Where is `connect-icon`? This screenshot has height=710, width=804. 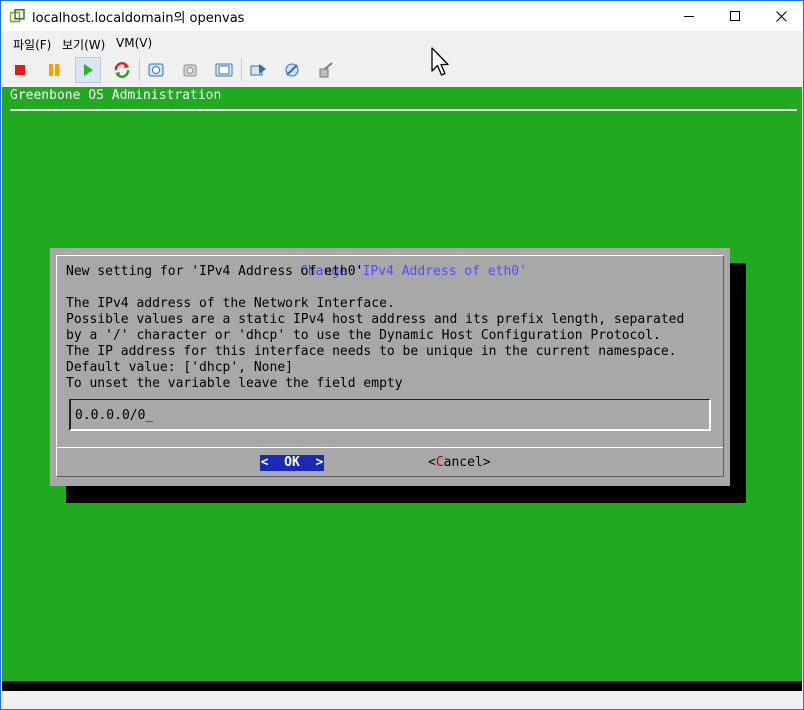 connect-icon is located at coordinates (326, 70).